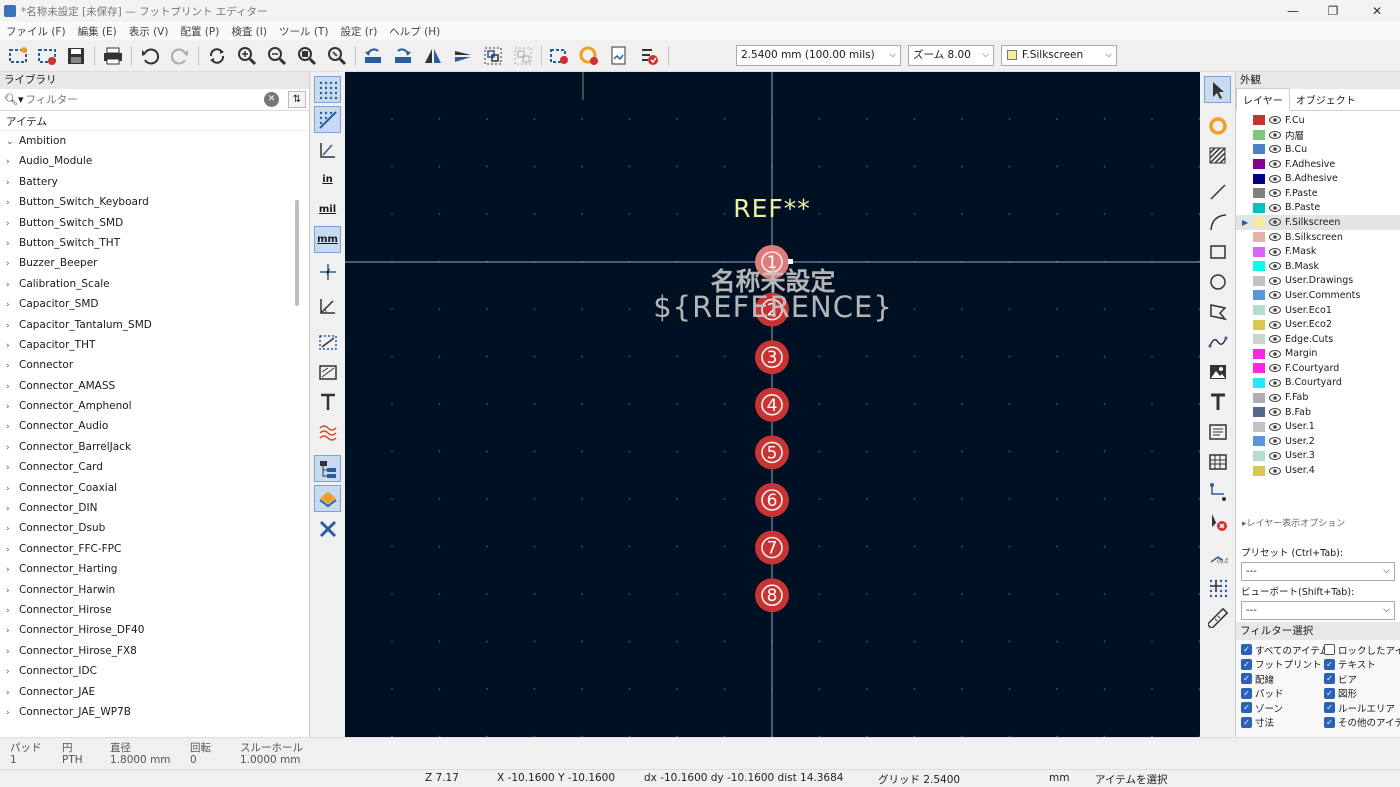  Describe the element at coordinates (327, 431) in the screenshot. I see `high-contrast-icon` at that location.